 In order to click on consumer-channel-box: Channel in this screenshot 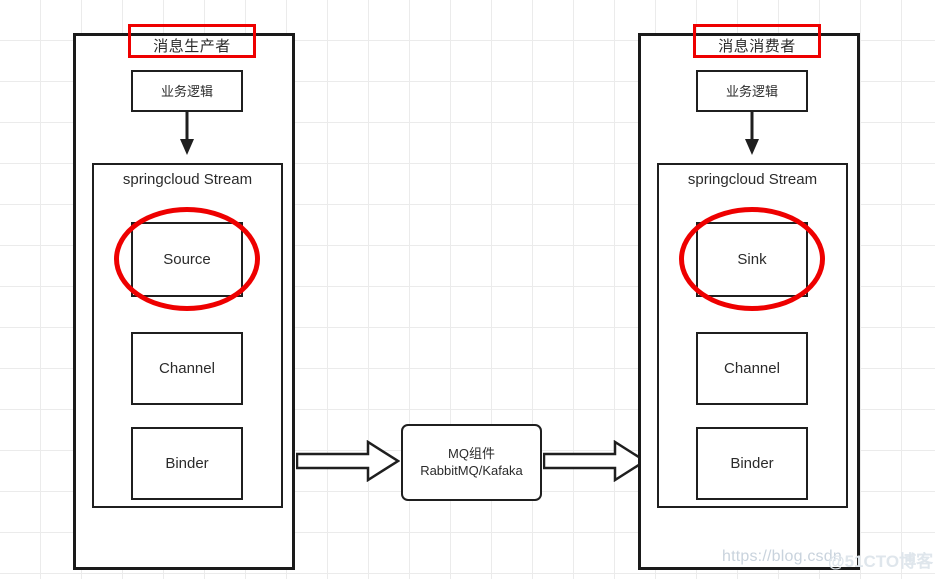, I will do `click(752, 368)`.